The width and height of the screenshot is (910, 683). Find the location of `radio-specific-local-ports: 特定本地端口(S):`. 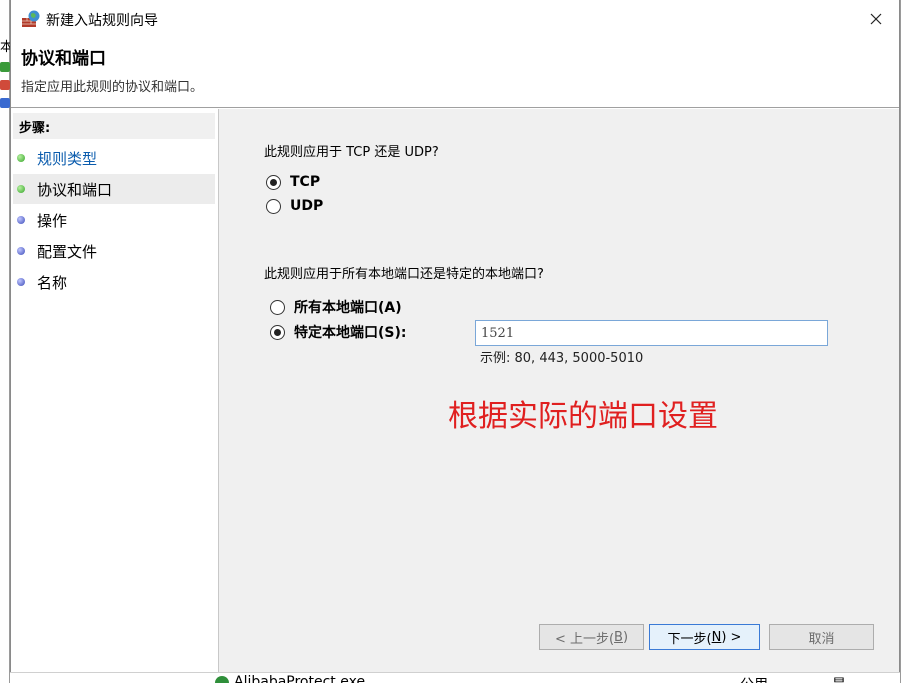

radio-specific-local-ports: 特定本地端口(S): is located at coordinates (338, 332).